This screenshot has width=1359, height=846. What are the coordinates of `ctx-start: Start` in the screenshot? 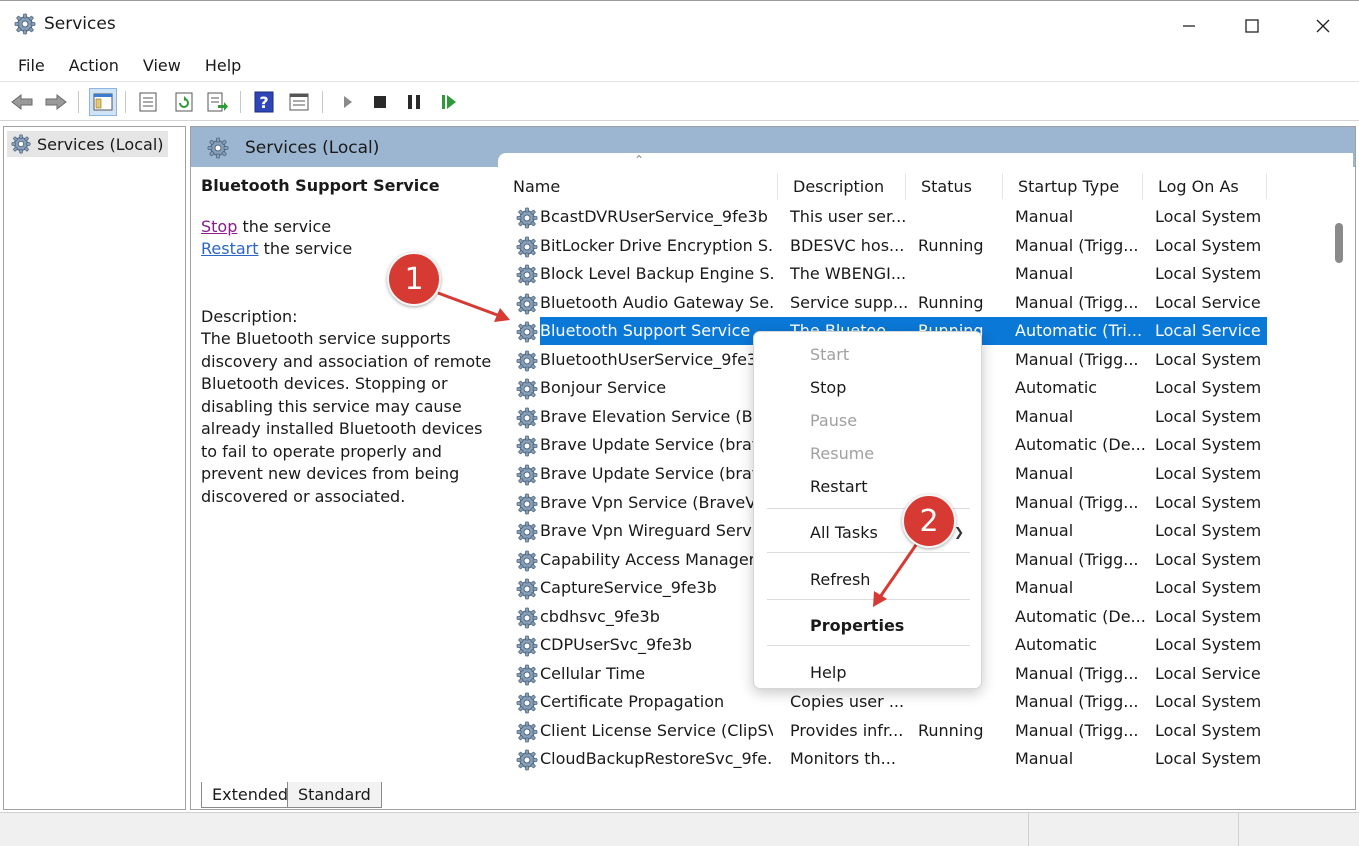 It's located at (830, 354).